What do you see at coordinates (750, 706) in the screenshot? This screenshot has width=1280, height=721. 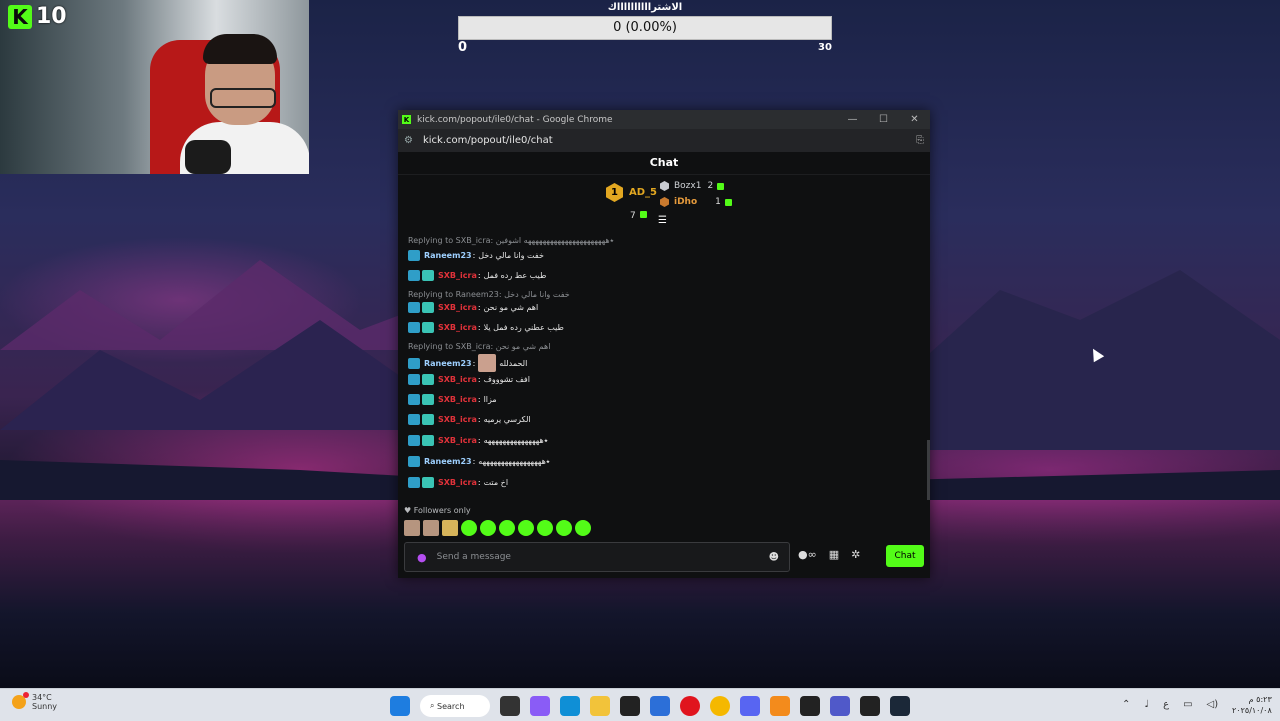 I see `discord-icon` at bounding box center [750, 706].